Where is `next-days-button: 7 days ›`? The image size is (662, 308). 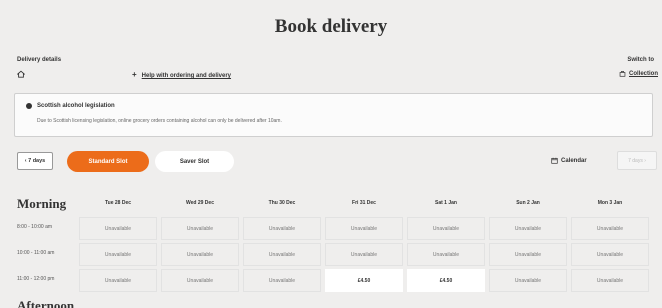
next-days-button: 7 days › is located at coordinates (637, 160).